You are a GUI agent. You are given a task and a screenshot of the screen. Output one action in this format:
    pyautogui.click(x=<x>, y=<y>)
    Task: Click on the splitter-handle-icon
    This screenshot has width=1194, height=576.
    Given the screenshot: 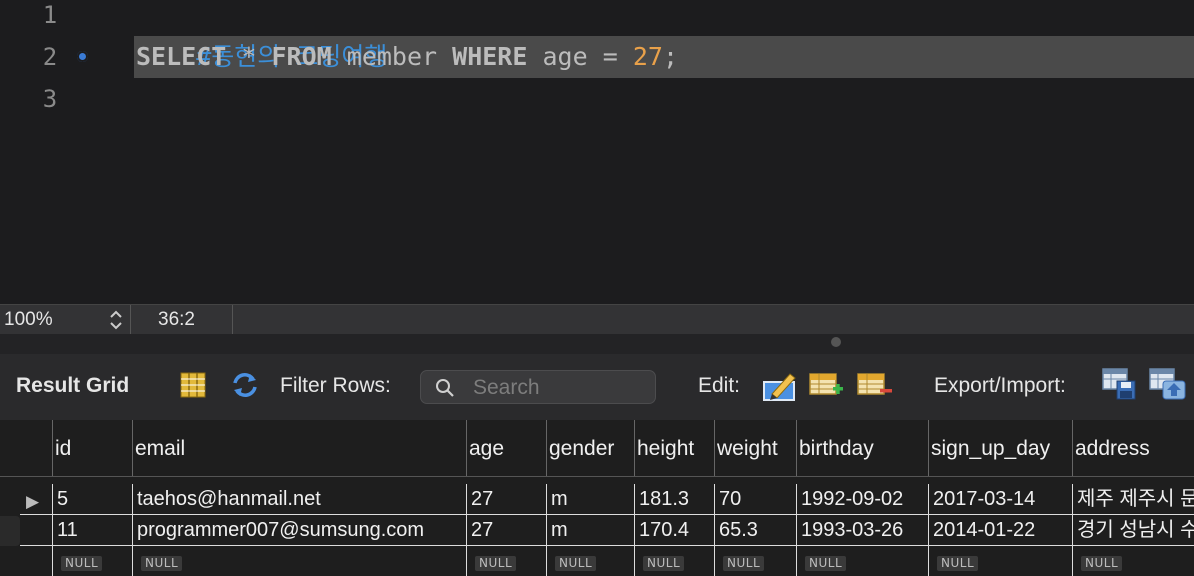 What is the action you would take?
    pyautogui.click(x=836, y=342)
    